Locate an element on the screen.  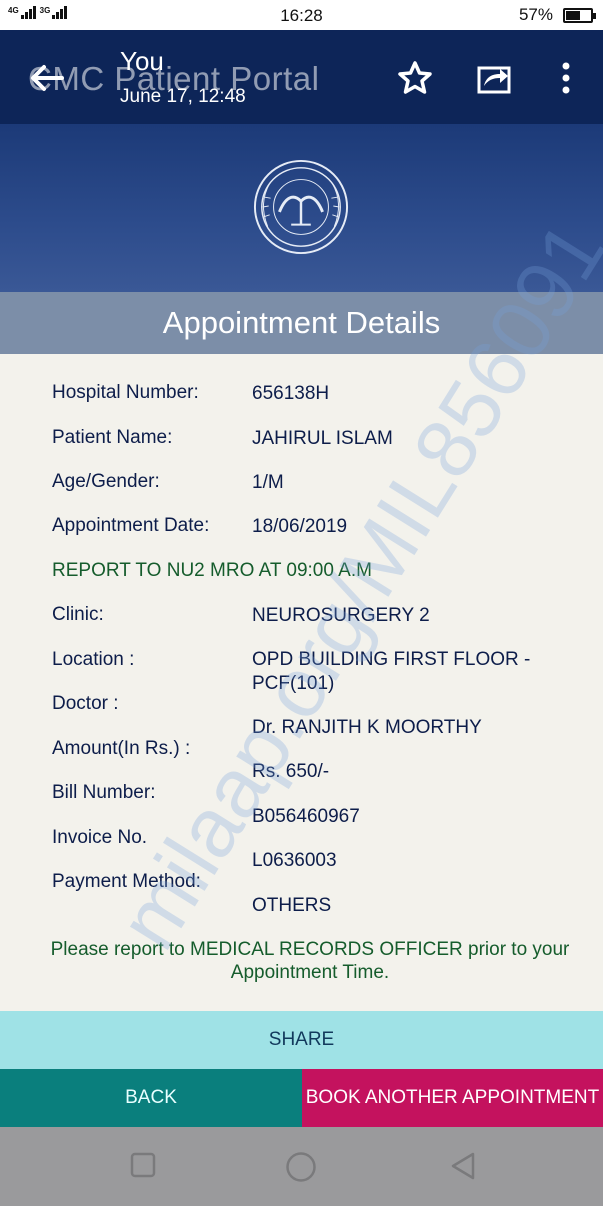
back-arrow-icon is located at coordinates (46, 78).